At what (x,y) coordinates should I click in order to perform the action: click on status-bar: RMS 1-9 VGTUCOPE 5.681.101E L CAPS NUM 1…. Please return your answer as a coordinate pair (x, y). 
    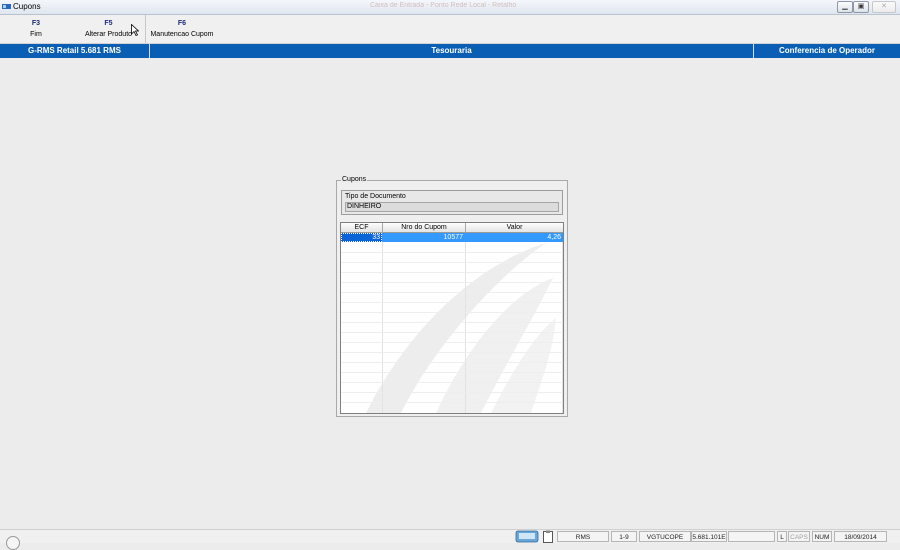
    Looking at the image, I should click on (450, 536).